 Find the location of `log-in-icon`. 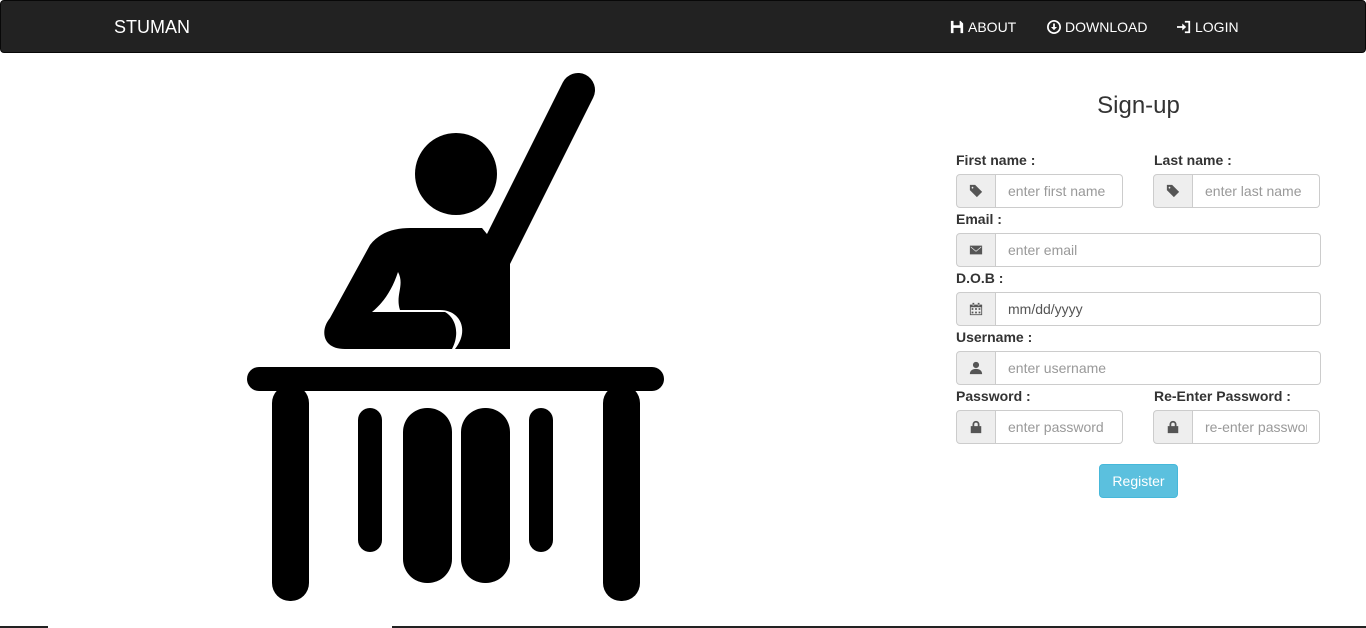

log-in-icon is located at coordinates (1184, 27).